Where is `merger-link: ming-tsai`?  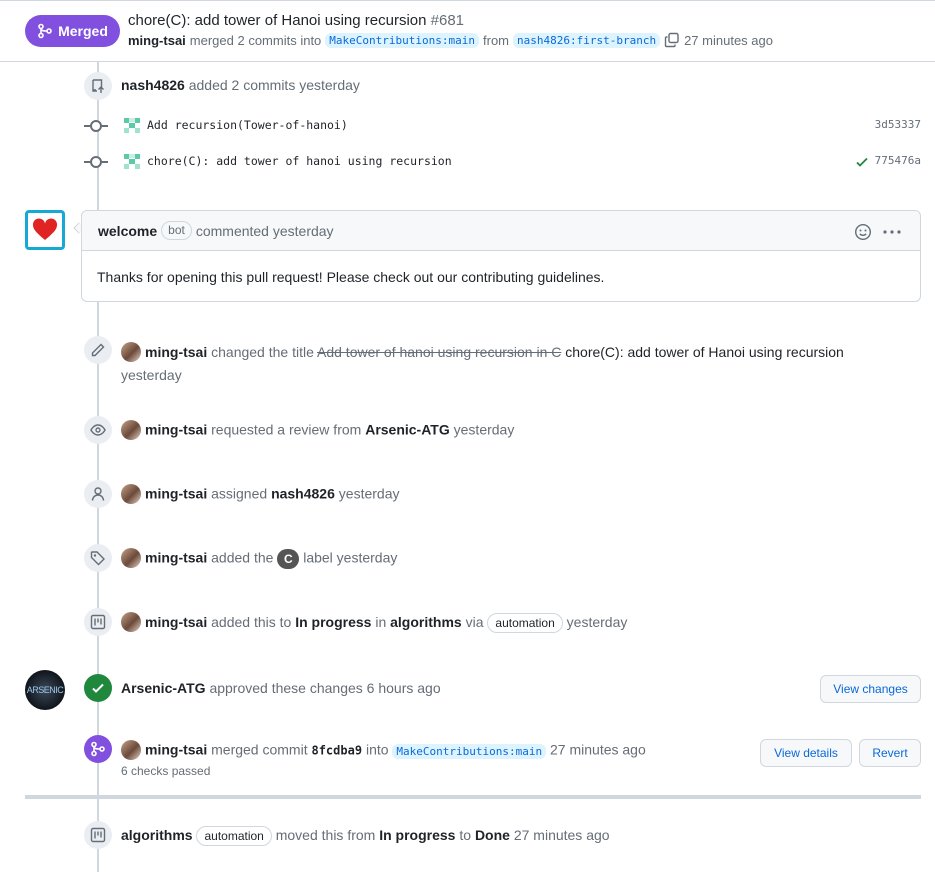
merger-link: ming-tsai is located at coordinates (157, 40).